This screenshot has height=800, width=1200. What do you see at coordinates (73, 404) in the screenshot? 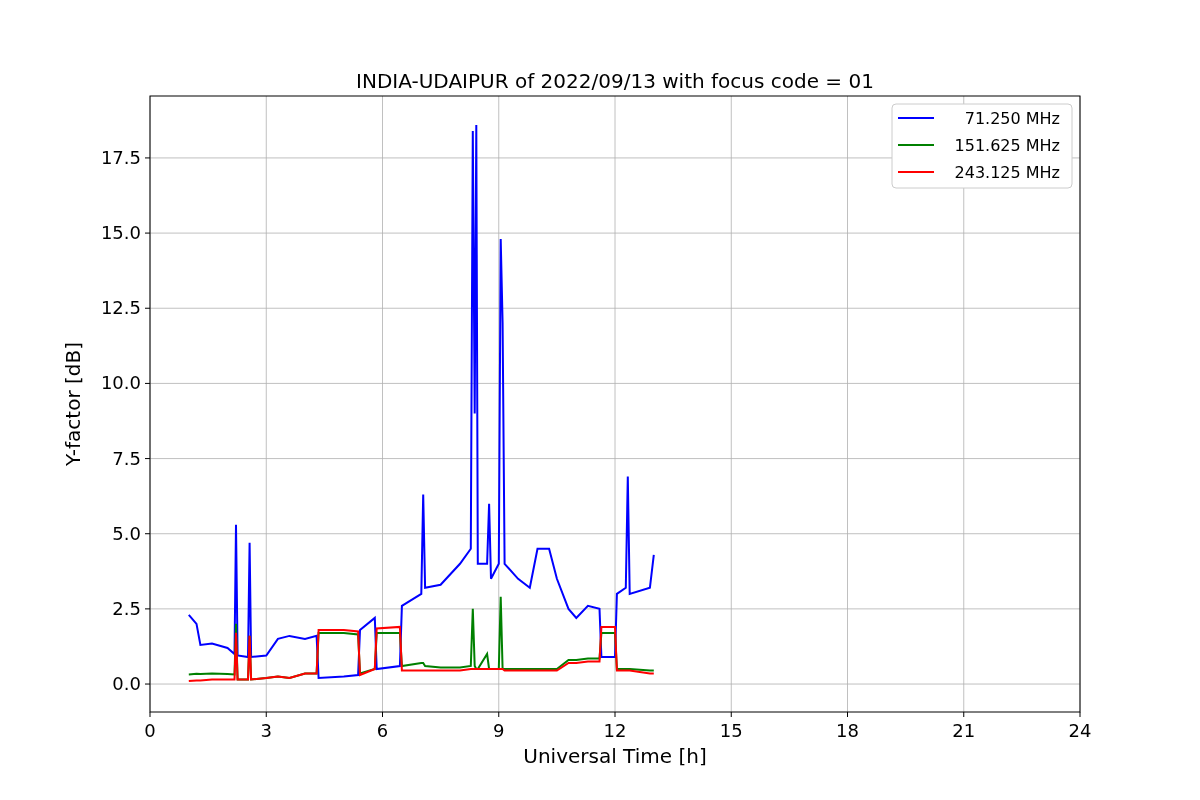
I see `axis-label: Y-factor [dB]` at bounding box center [73, 404].